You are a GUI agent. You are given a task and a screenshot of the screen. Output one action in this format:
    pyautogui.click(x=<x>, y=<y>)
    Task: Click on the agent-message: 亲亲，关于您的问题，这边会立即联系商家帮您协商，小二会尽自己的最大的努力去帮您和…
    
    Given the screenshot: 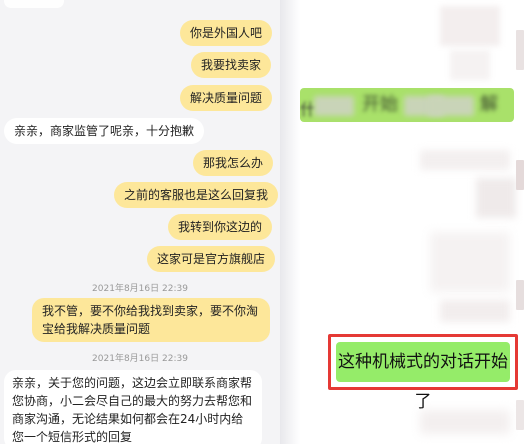 What is the action you would take?
    pyautogui.click(x=133, y=407)
    